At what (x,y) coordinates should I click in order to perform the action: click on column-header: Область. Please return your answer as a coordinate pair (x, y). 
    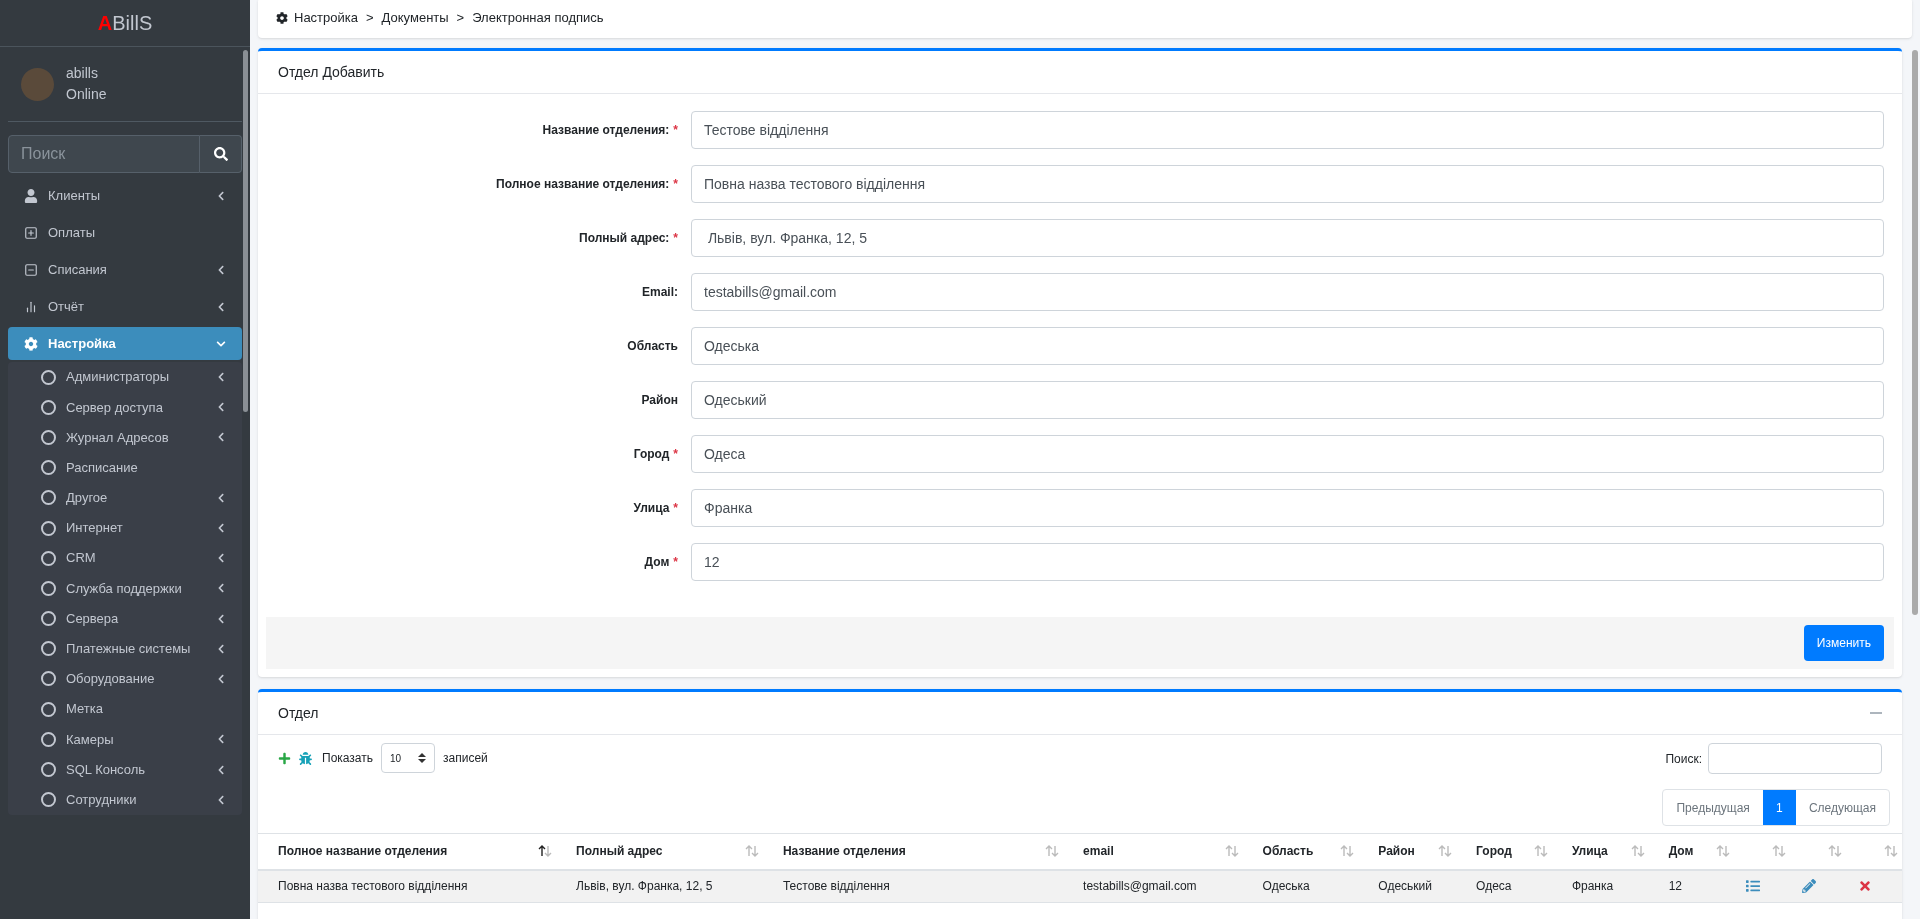
    Looking at the image, I should click on (1288, 851).